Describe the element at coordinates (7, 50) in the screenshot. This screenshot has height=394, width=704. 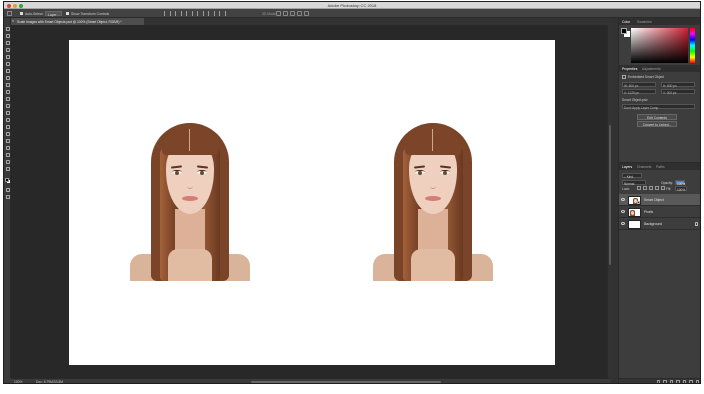
I see `quick-select-tool-icon` at that location.